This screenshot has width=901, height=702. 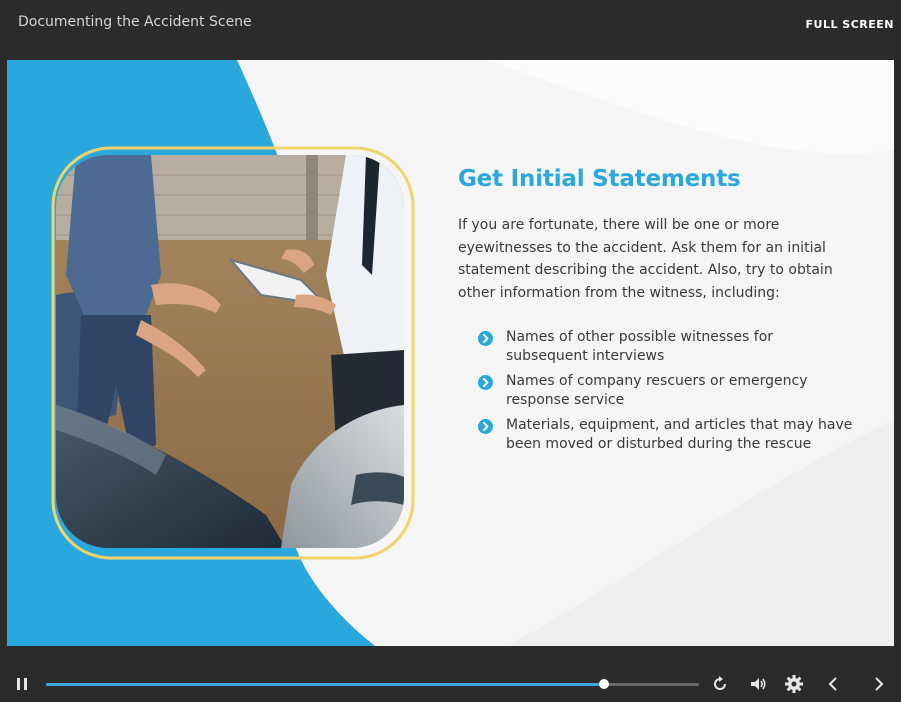 What do you see at coordinates (22, 684) in the screenshot?
I see `pause-icon` at bounding box center [22, 684].